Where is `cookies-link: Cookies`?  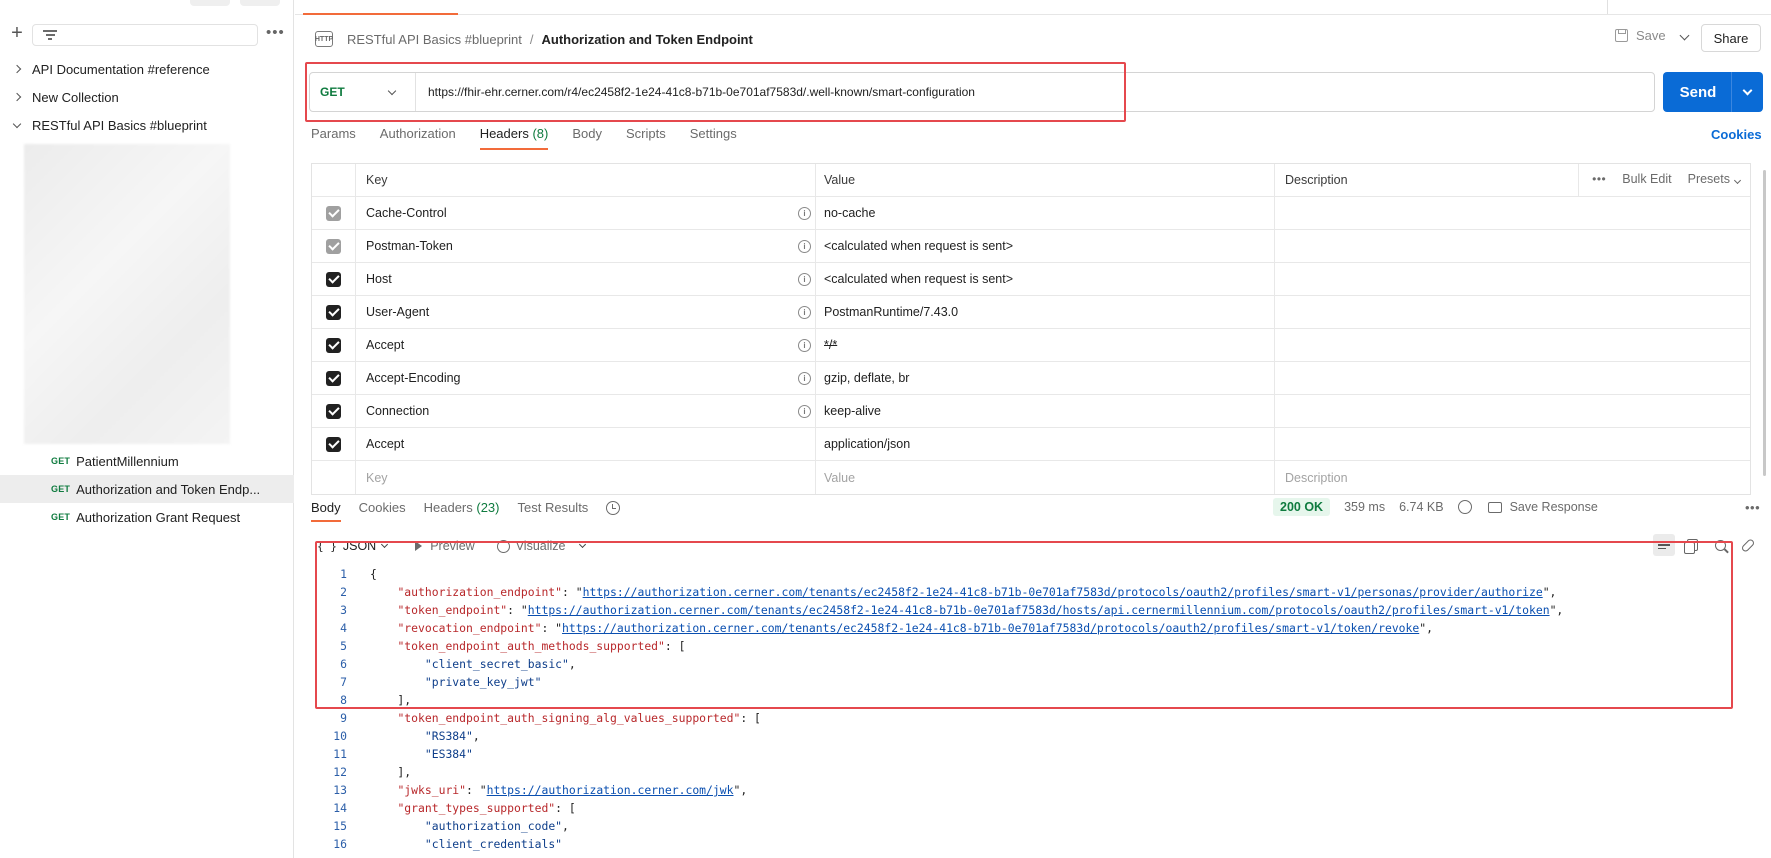
cookies-link: Cookies is located at coordinates (1736, 134).